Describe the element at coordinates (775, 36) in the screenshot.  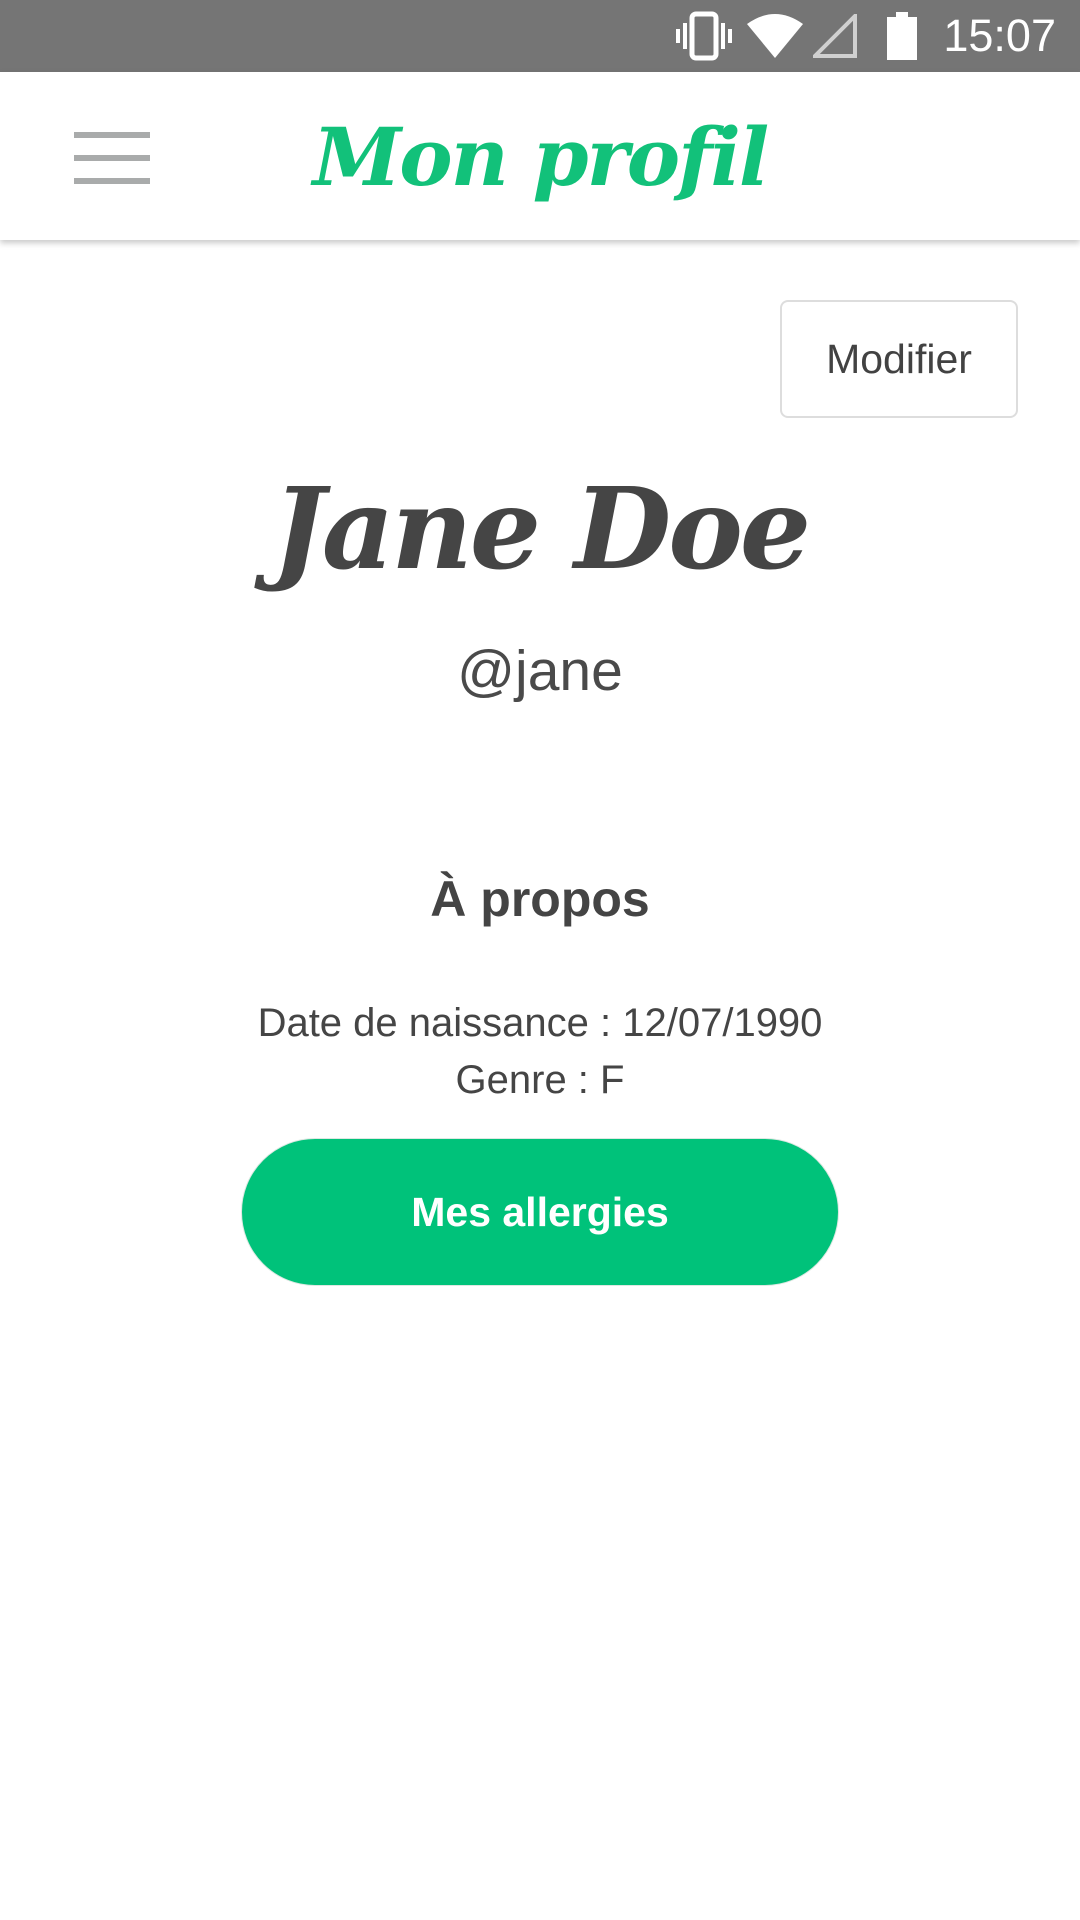
I see `wifi-icon` at that location.